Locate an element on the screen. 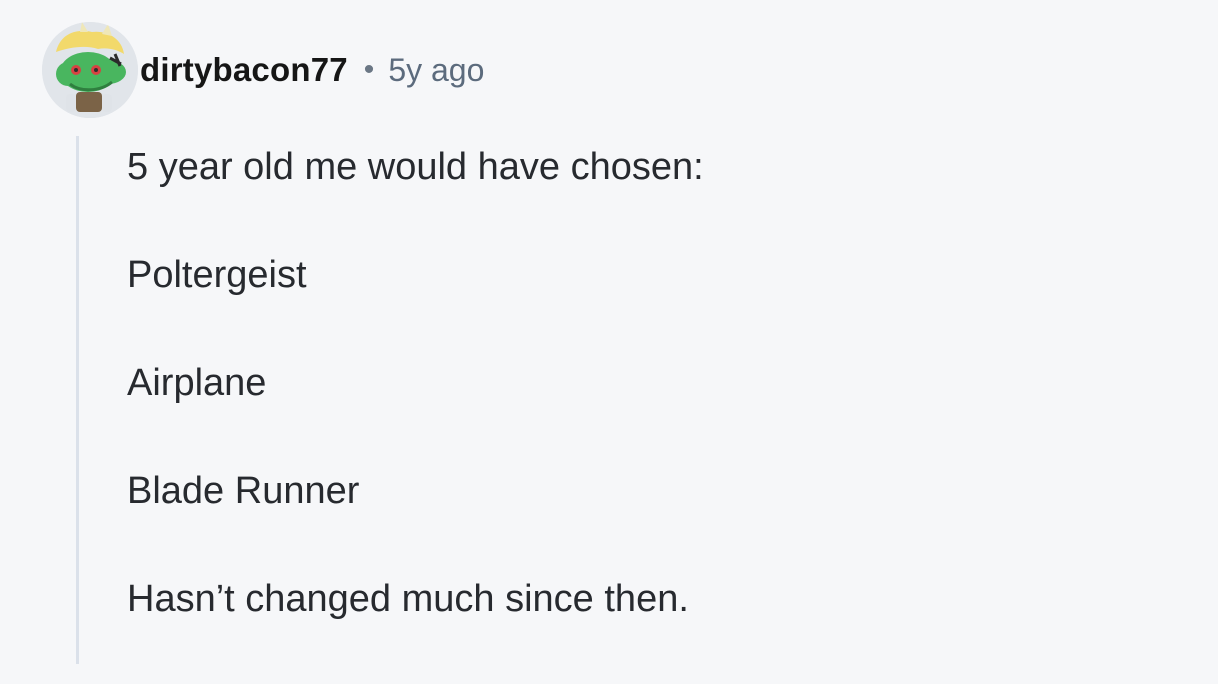 The image size is (1218, 684). comment-paragraph: Airplane is located at coordinates (197, 383).